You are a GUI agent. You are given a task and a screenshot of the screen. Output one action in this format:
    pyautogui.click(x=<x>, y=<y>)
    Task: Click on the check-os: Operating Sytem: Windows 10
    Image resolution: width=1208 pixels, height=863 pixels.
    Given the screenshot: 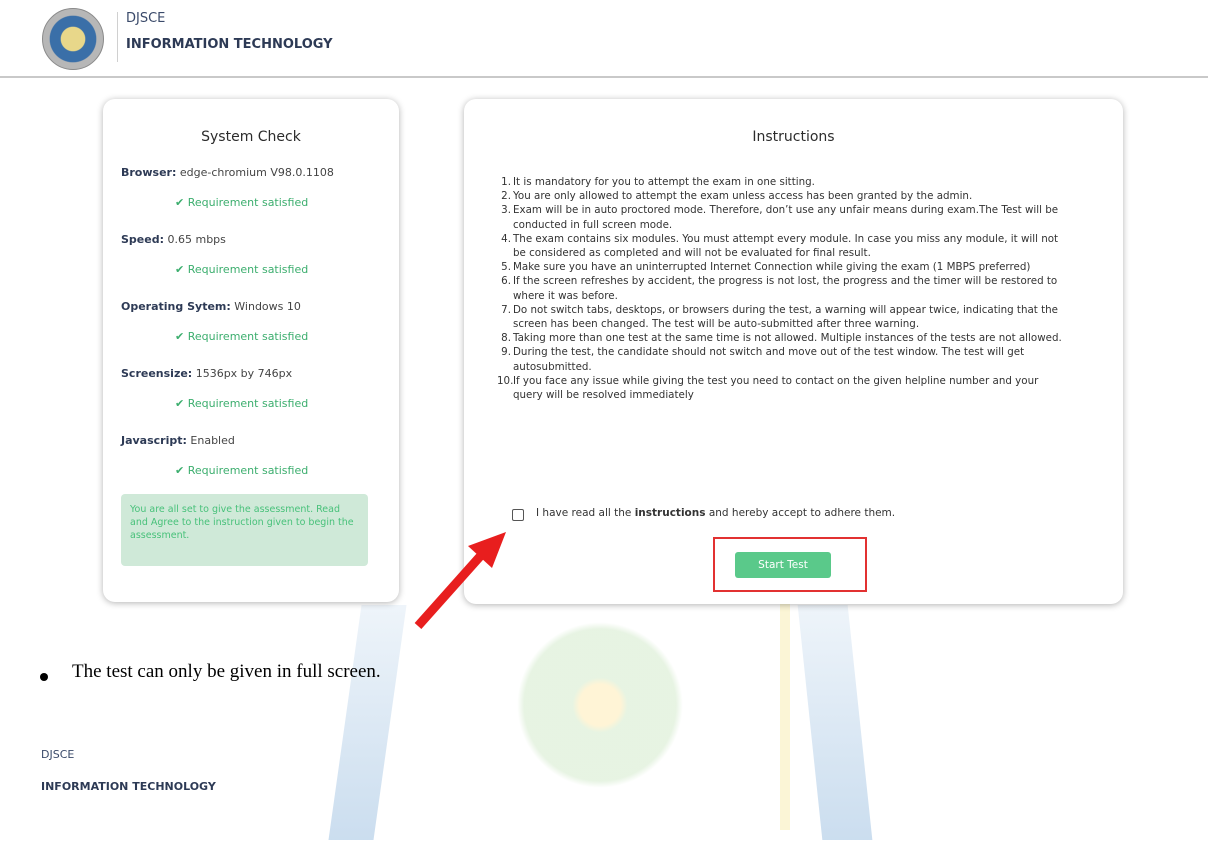 What is the action you would take?
    pyautogui.click(x=211, y=306)
    